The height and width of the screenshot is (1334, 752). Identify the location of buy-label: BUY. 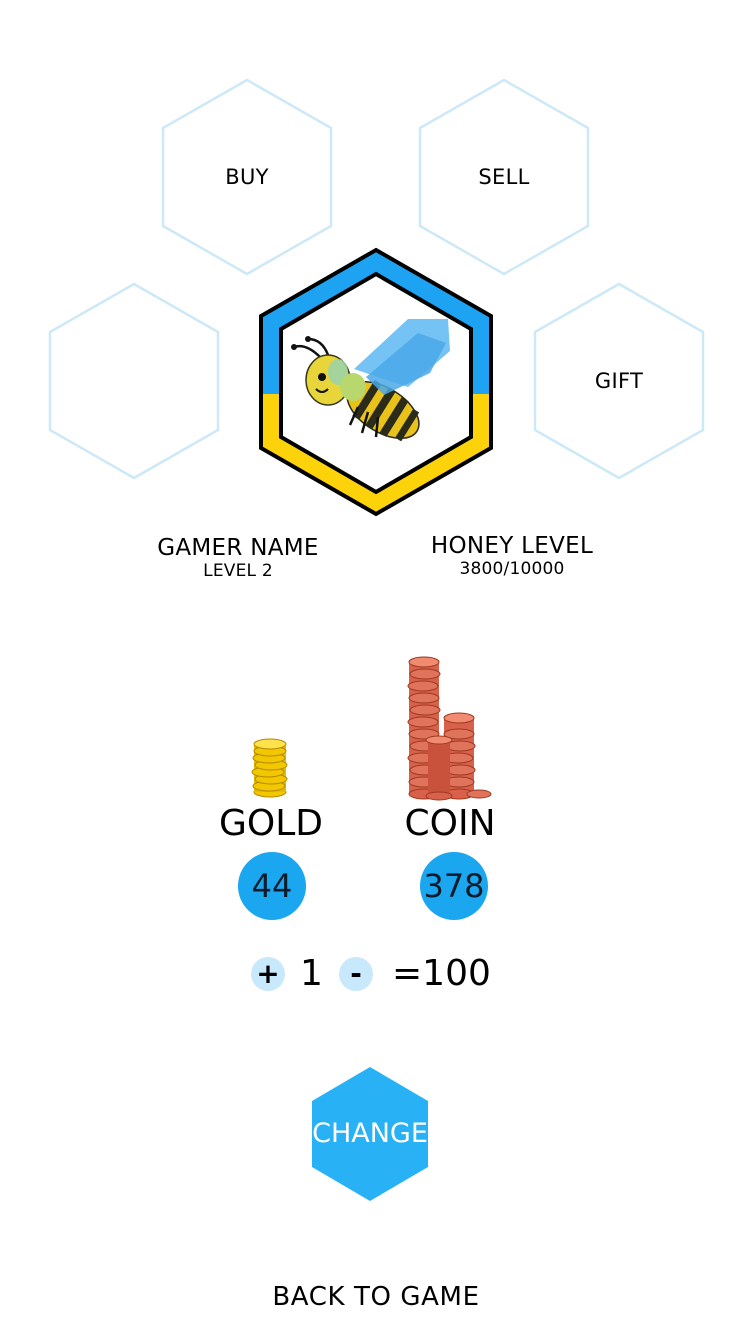
(247, 177).